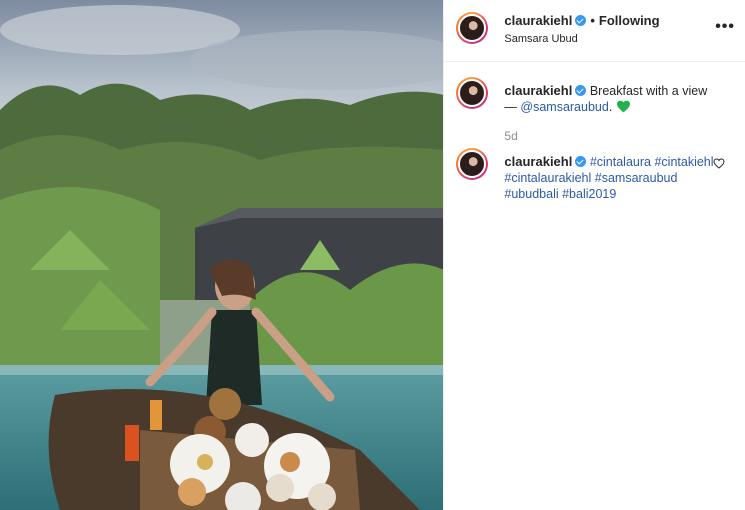 The height and width of the screenshot is (510, 745). I want to click on like-heart-icon, so click(719, 163).